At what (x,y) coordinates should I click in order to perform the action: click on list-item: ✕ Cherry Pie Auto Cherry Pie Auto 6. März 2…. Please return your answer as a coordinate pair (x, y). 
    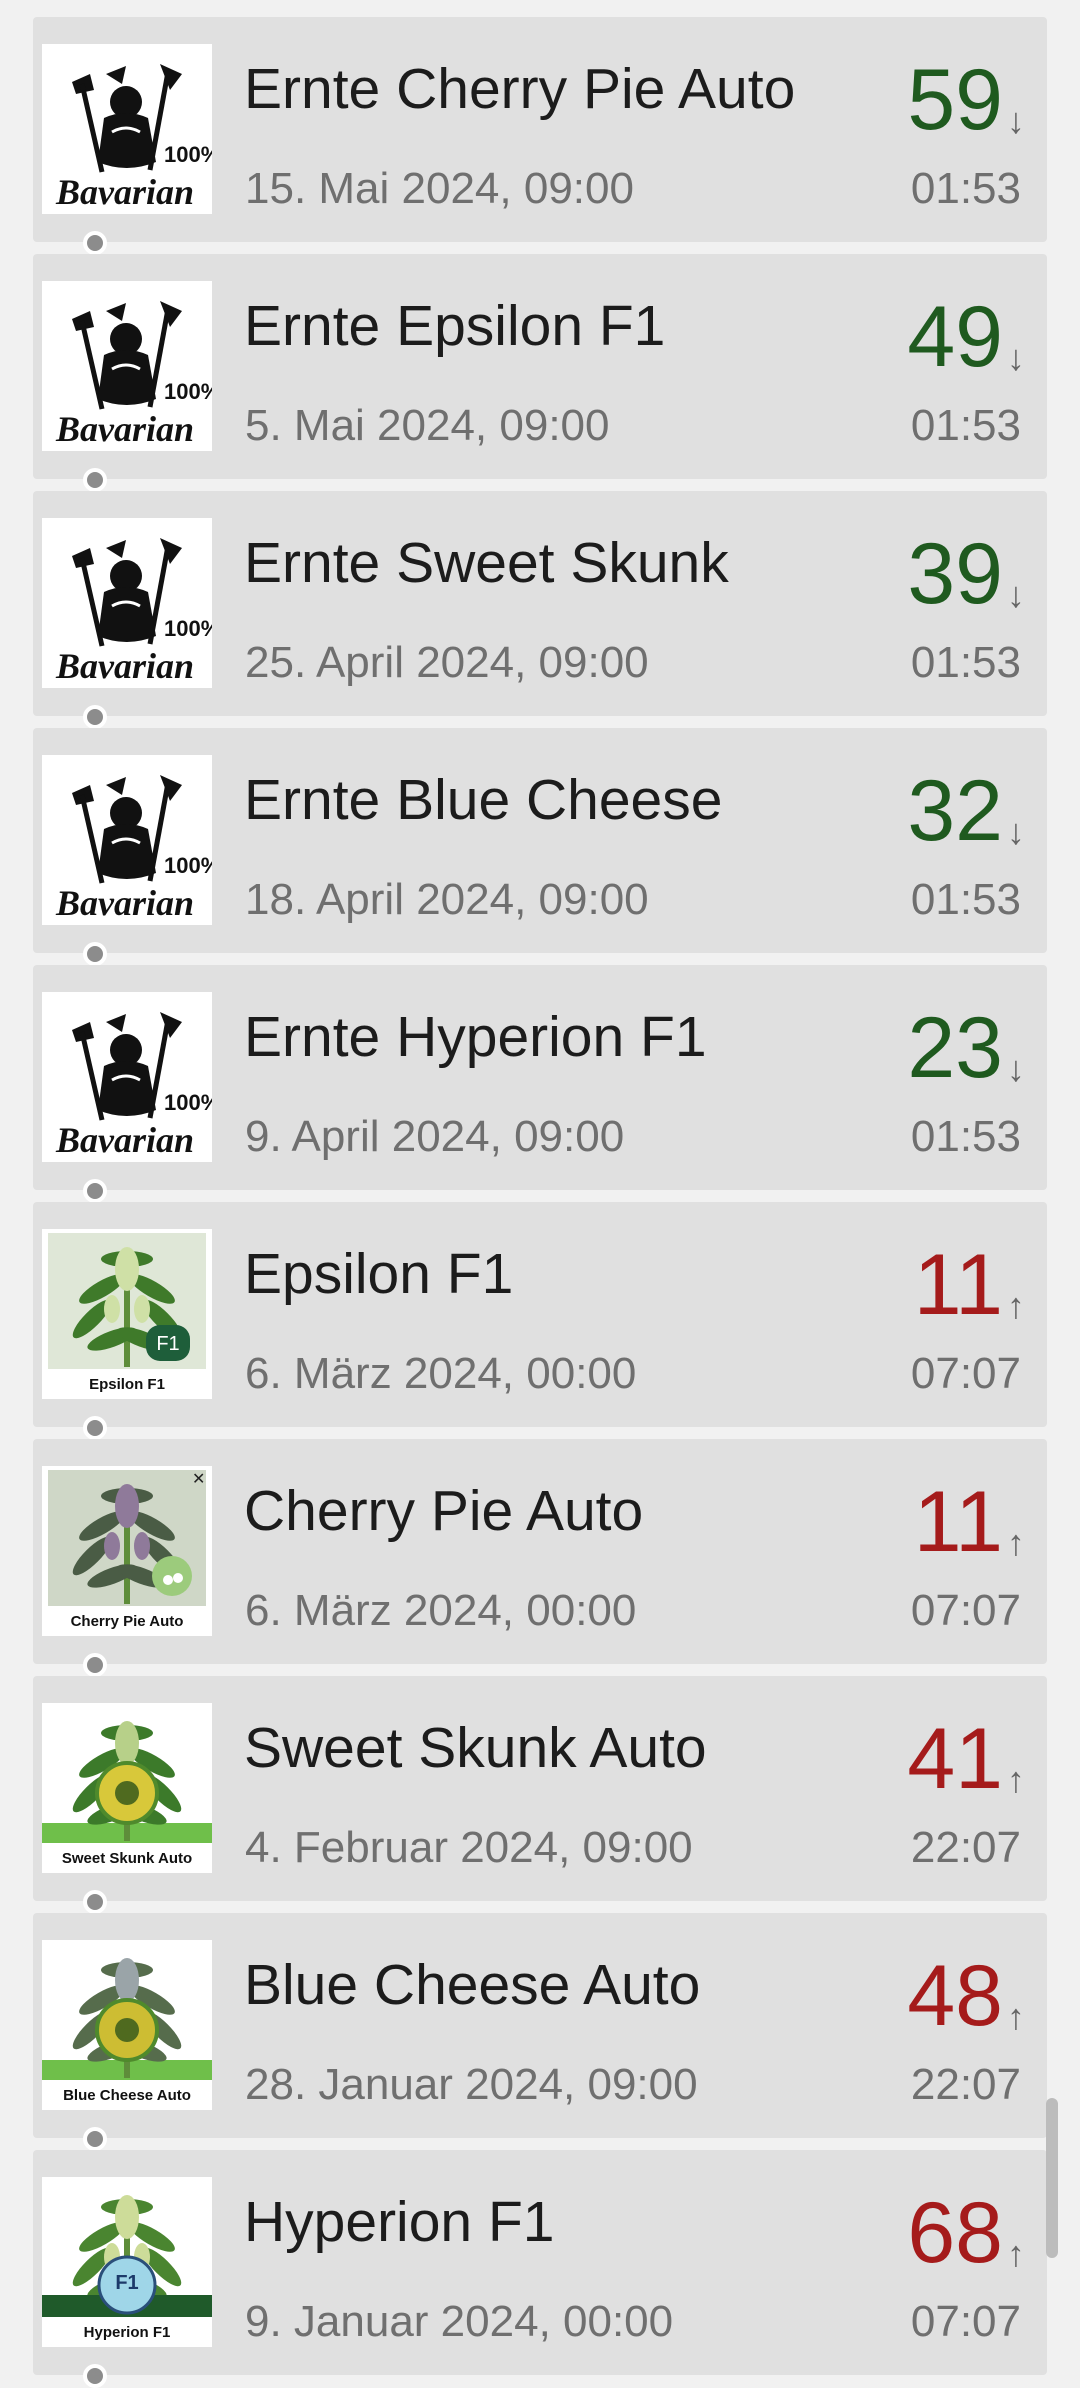
    Looking at the image, I should click on (540, 1551).